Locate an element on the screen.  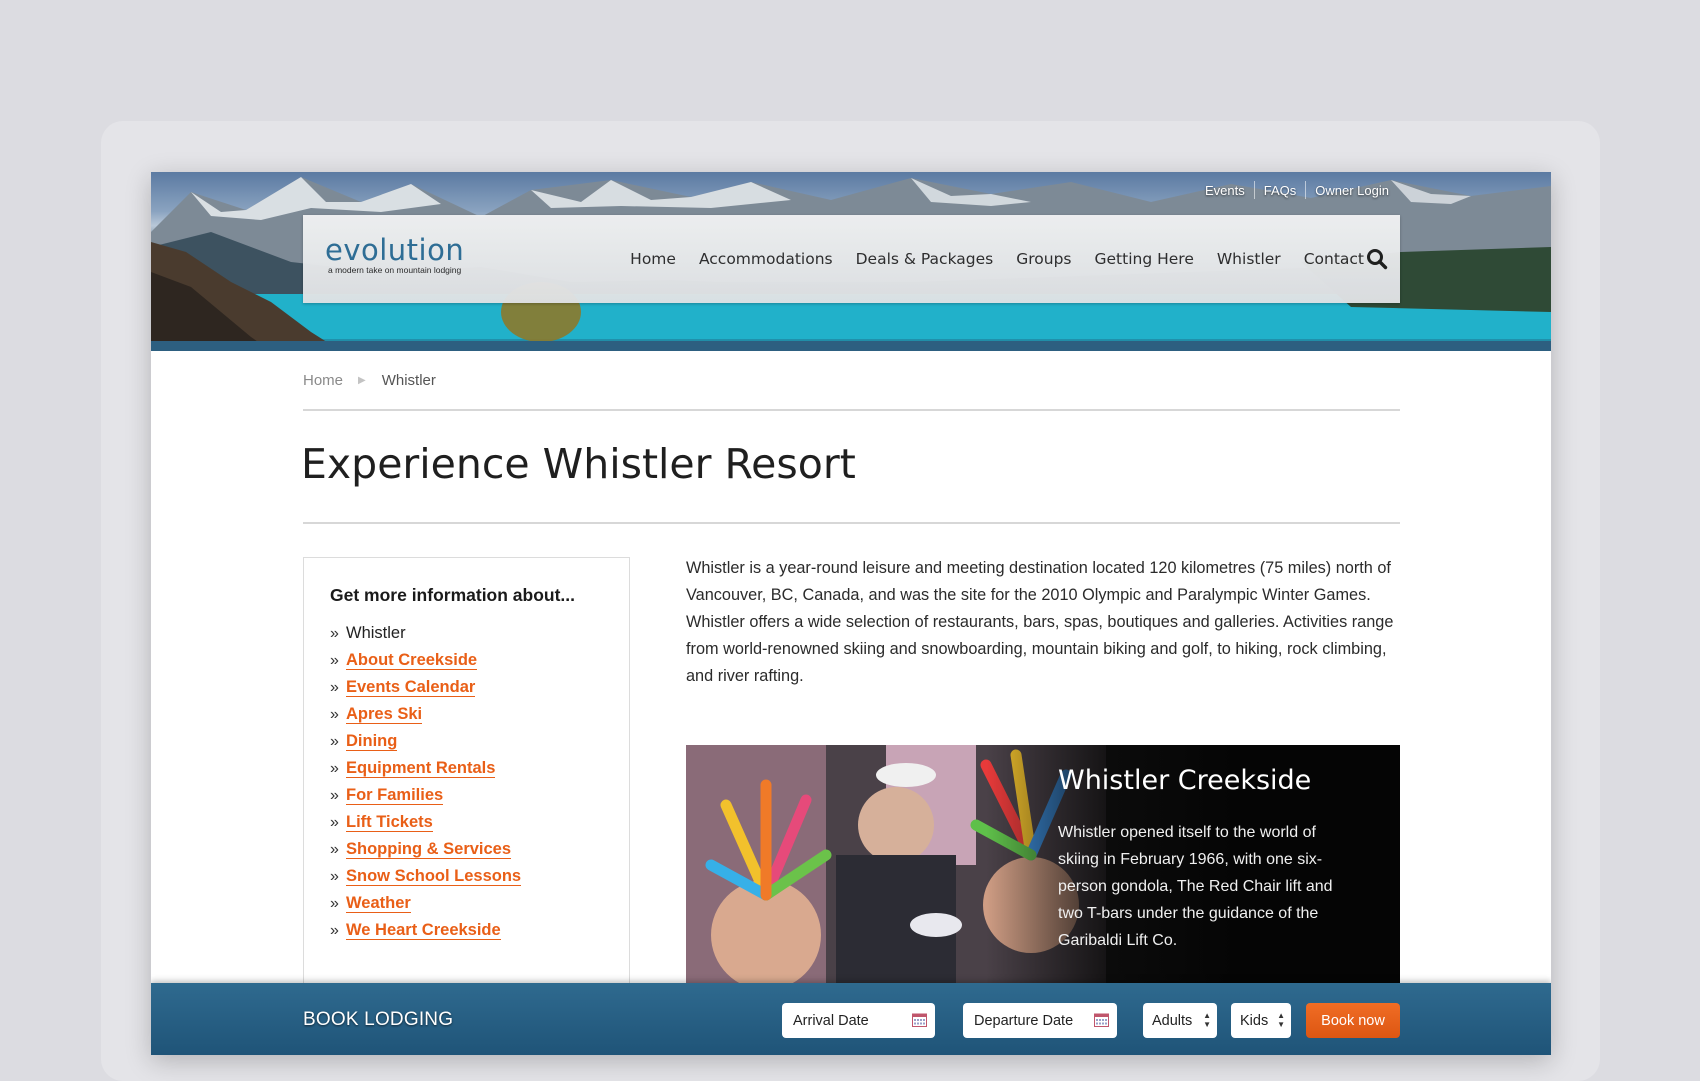
sidebar-link-snow-school-lessons: Snow School Lessons is located at coordinates (434, 876).